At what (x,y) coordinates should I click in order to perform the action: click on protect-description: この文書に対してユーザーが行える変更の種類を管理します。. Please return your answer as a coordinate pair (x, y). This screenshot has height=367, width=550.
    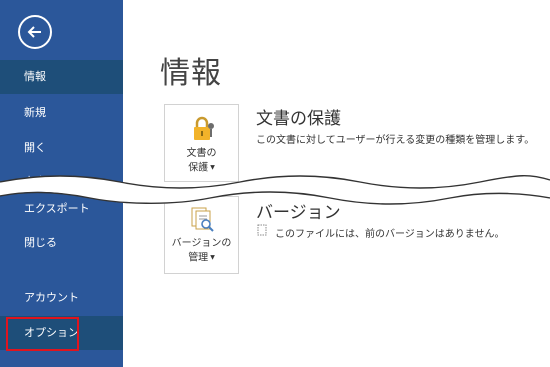
    Looking at the image, I should click on (395, 140).